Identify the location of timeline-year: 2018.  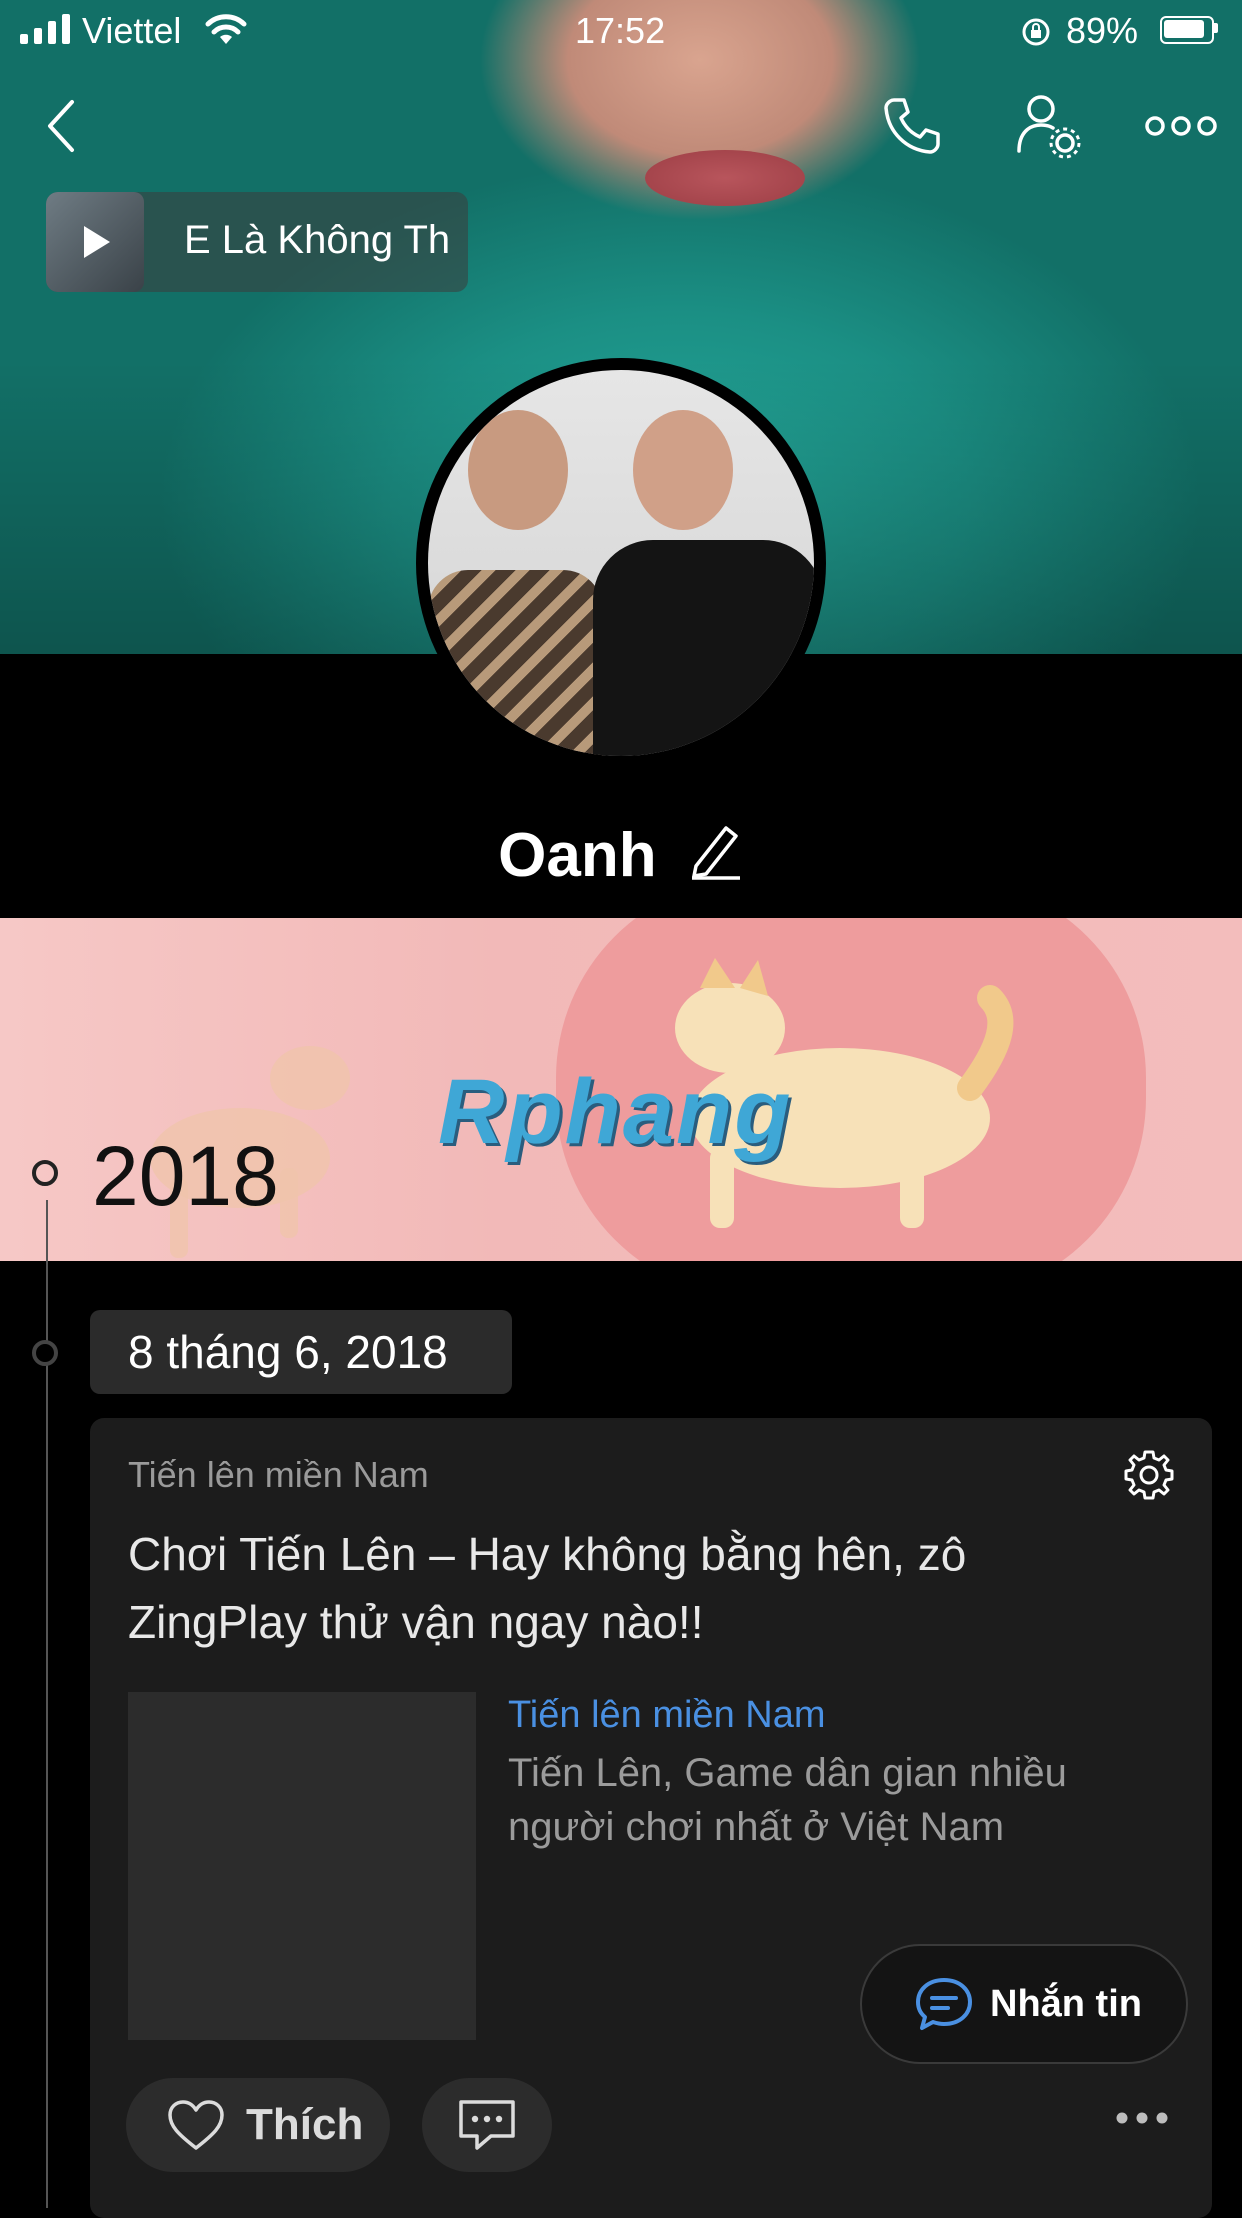
(185, 1176).